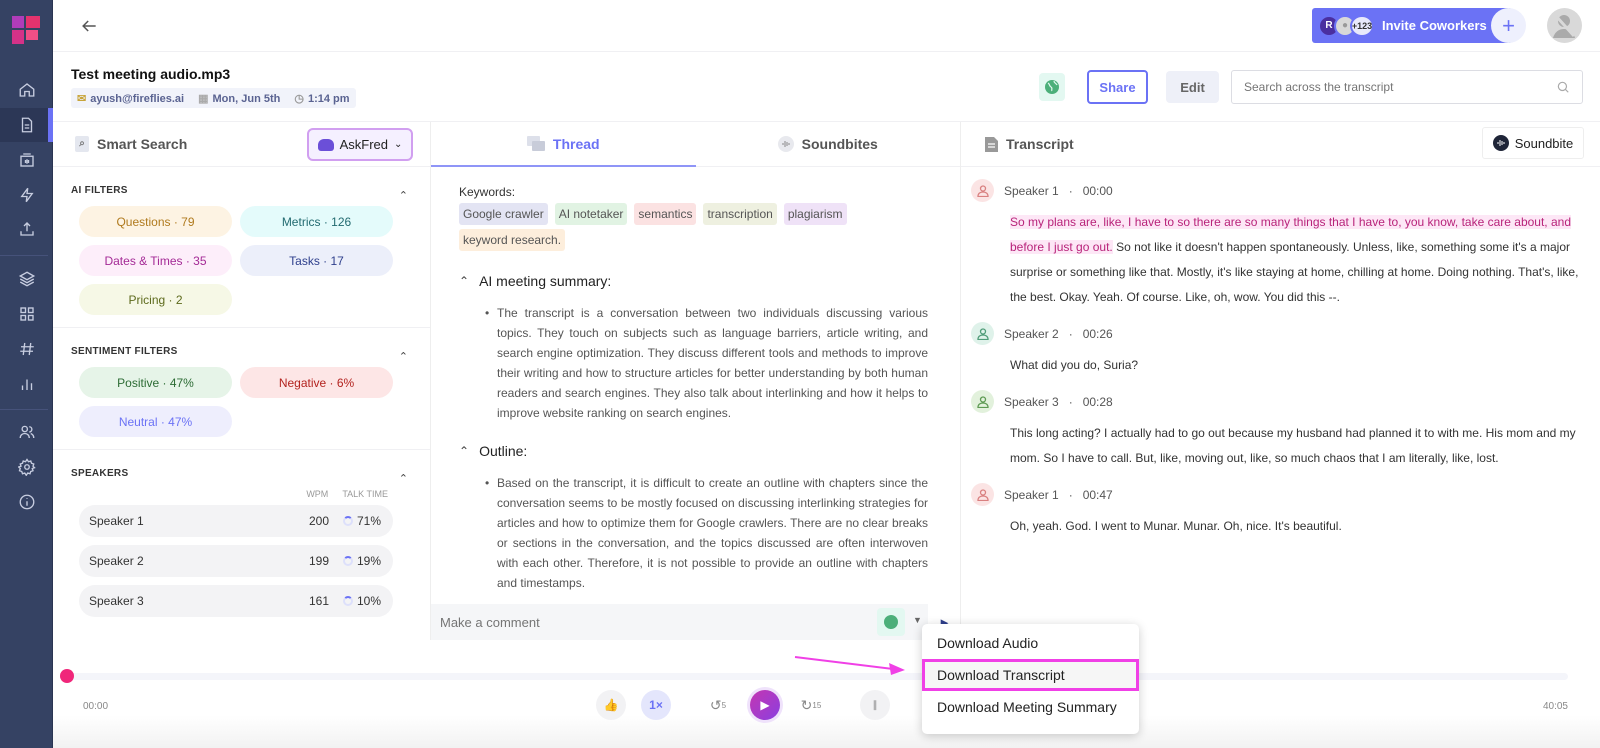 Image resolution: width=1600 pixels, height=748 pixels. I want to click on entry-time: 00:47, so click(1098, 495).